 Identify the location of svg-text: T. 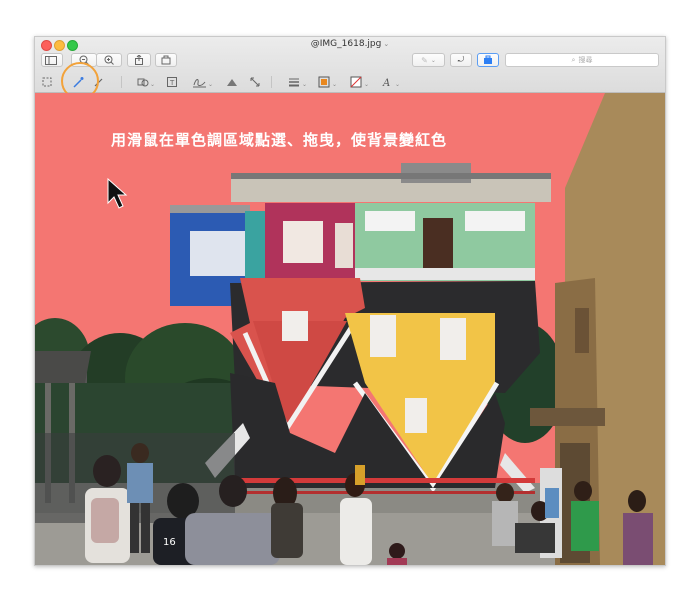
(172, 83).